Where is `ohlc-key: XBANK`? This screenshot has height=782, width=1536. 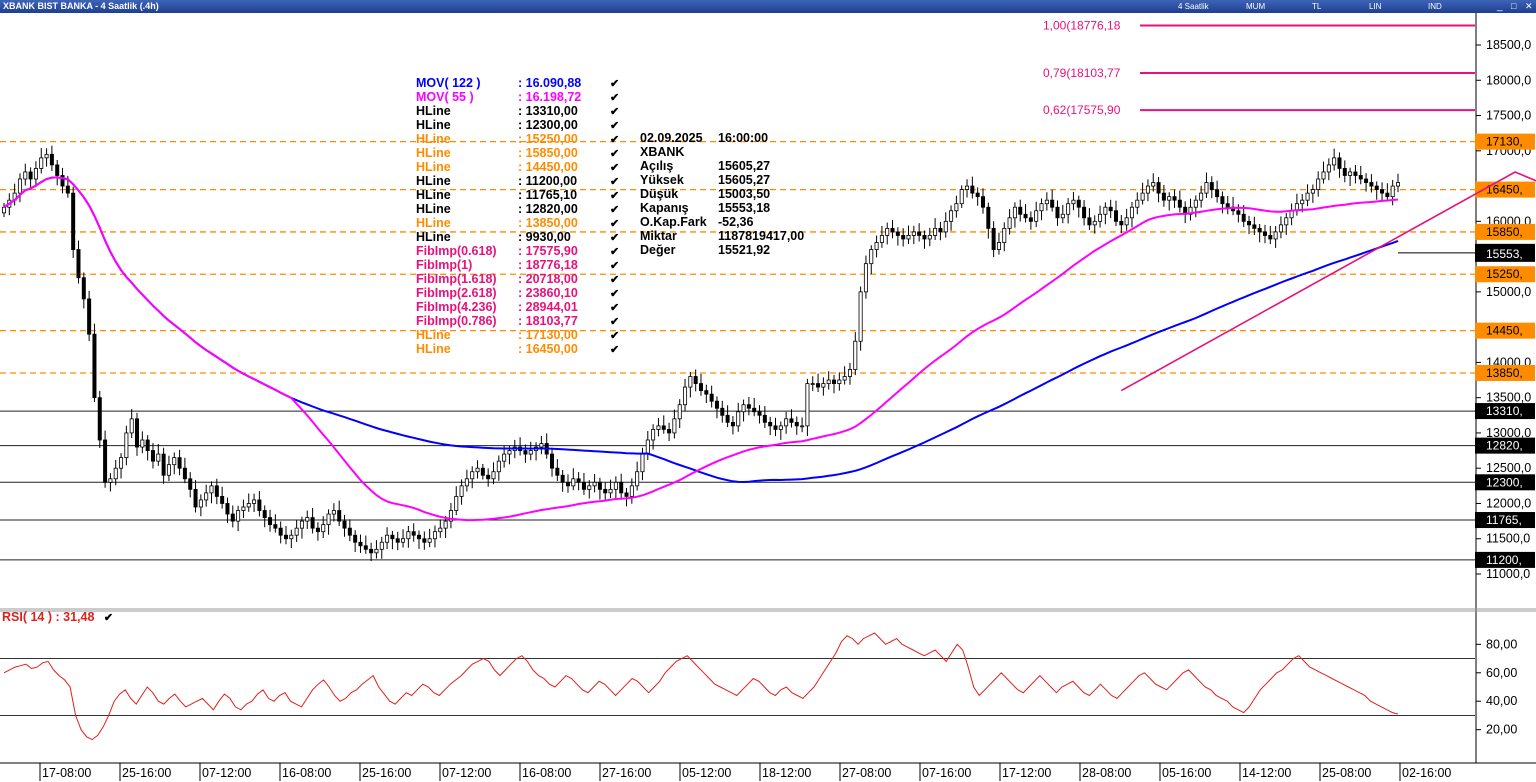
ohlc-key: XBANK is located at coordinates (662, 152).